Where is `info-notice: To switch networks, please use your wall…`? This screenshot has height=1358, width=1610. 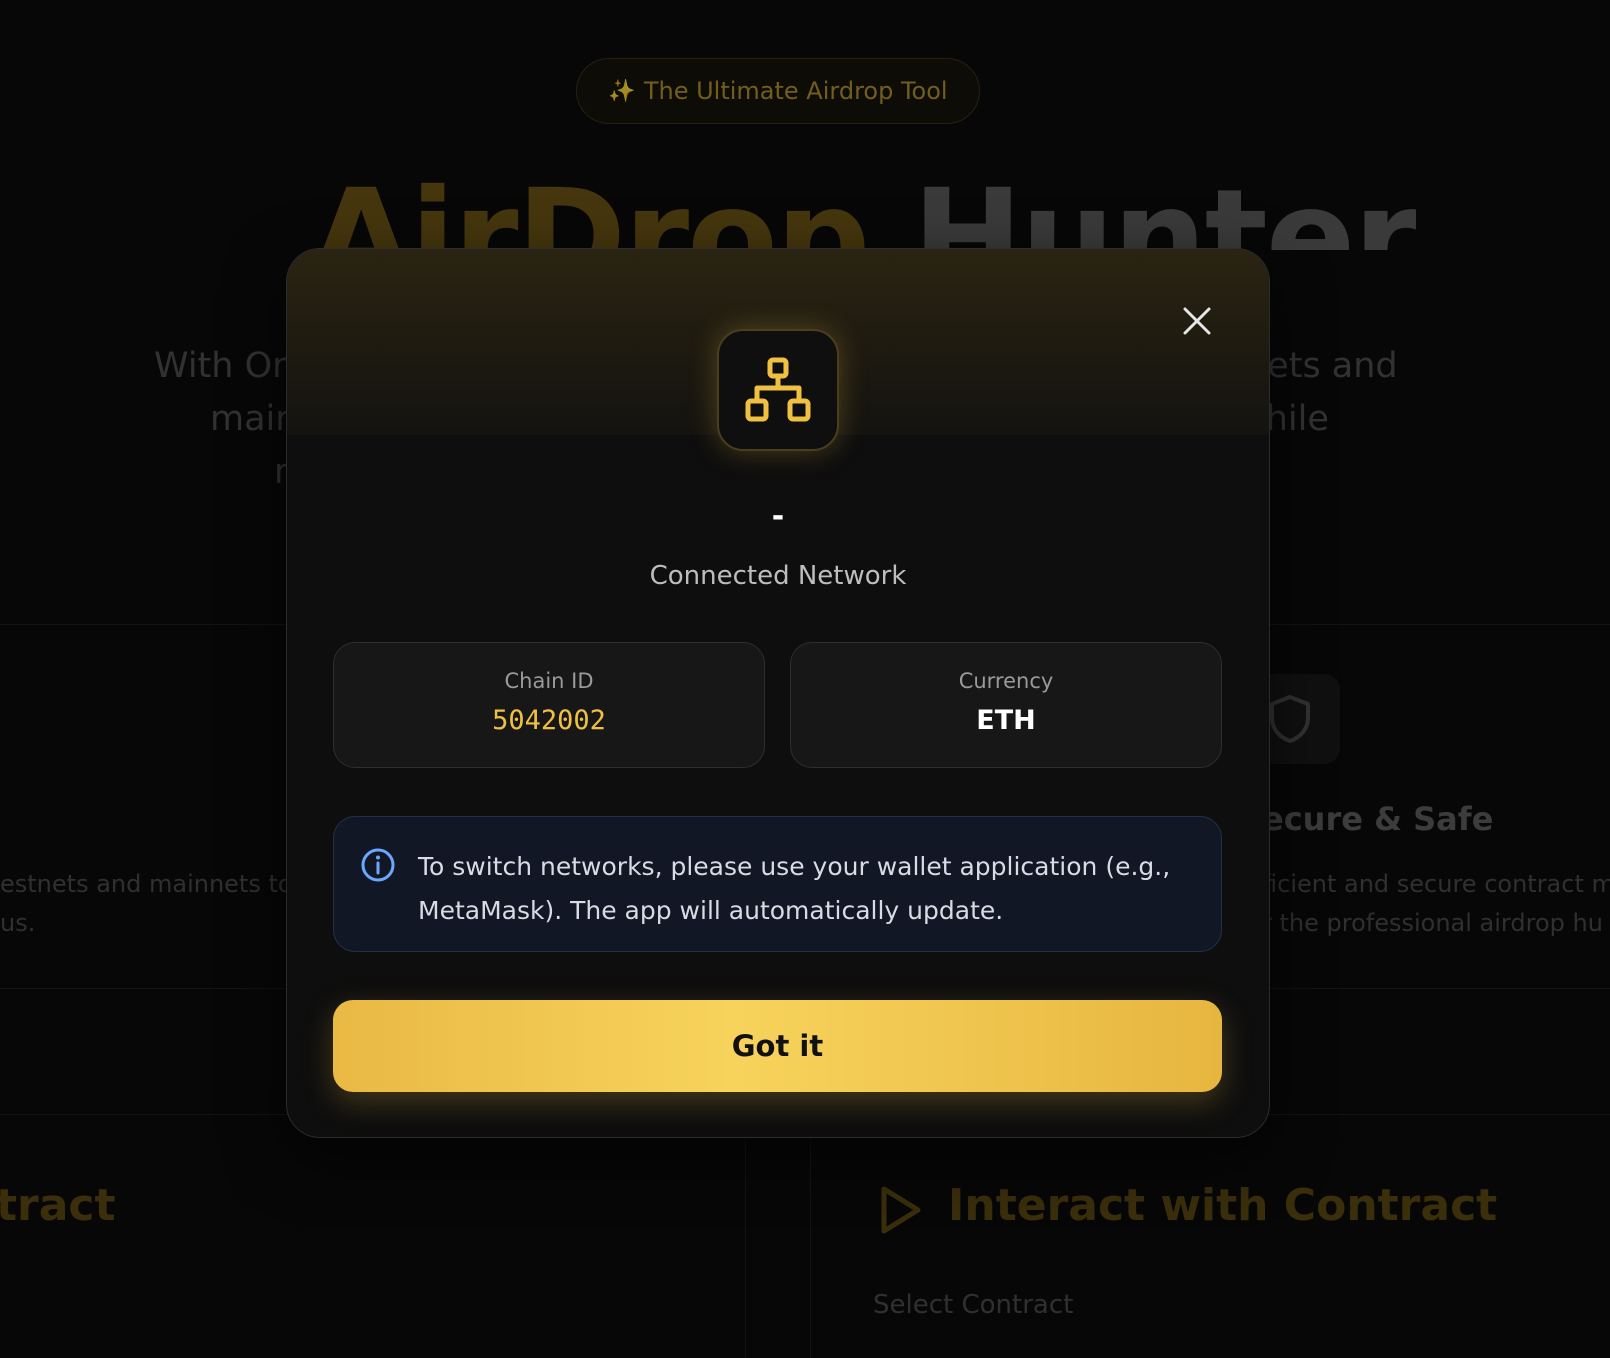 info-notice: To switch networks, please use your wall… is located at coordinates (777, 884).